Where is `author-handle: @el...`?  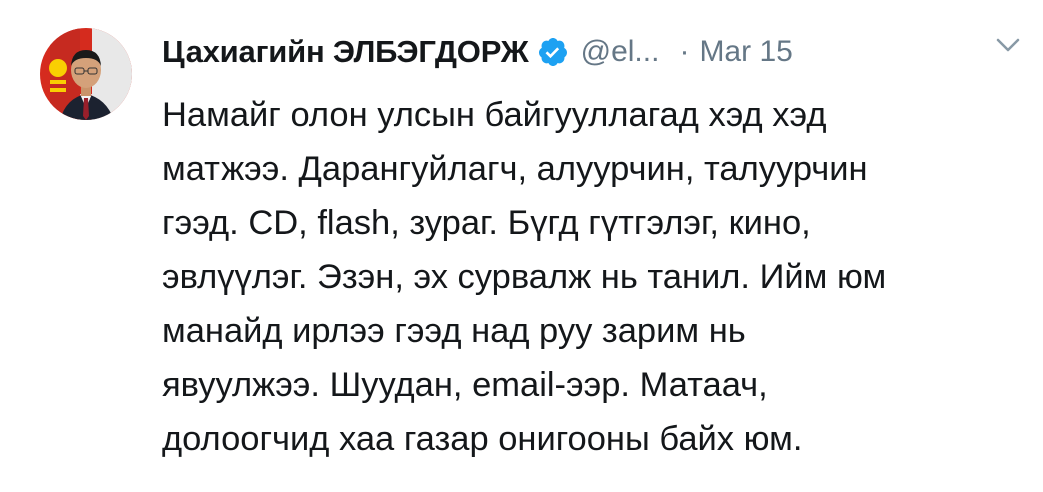 author-handle: @el... is located at coordinates (620, 52).